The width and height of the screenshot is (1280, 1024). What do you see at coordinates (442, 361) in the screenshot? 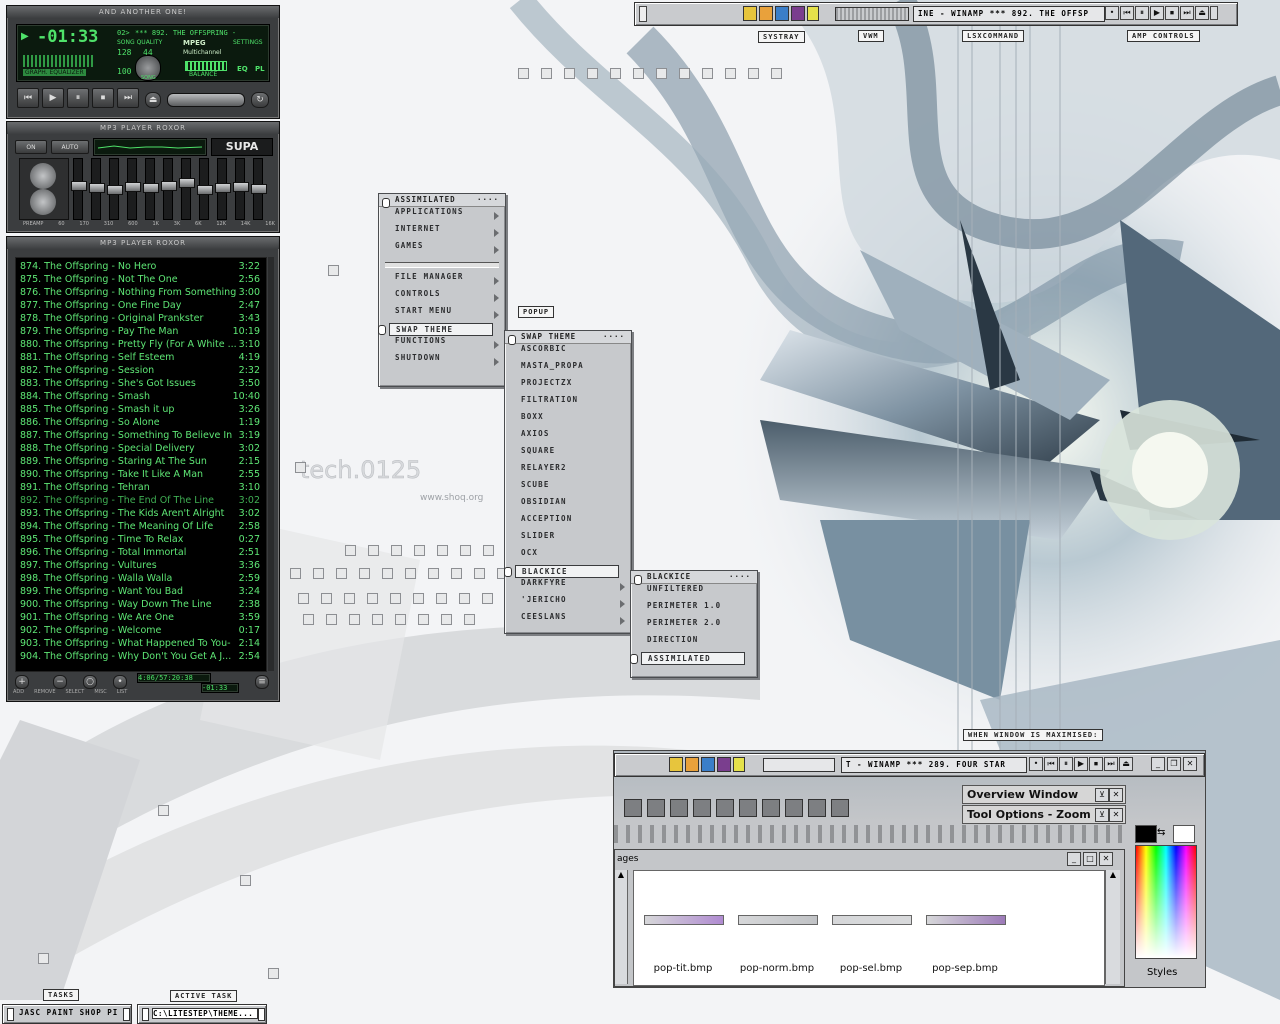
I see `menu-item: SHUTDOWN` at bounding box center [442, 361].